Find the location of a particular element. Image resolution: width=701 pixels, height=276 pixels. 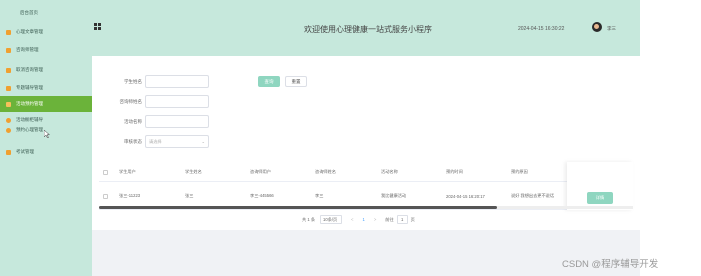

sidebar-subitem-appointment: 预约心理管理 is located at coordinates (24, 130).